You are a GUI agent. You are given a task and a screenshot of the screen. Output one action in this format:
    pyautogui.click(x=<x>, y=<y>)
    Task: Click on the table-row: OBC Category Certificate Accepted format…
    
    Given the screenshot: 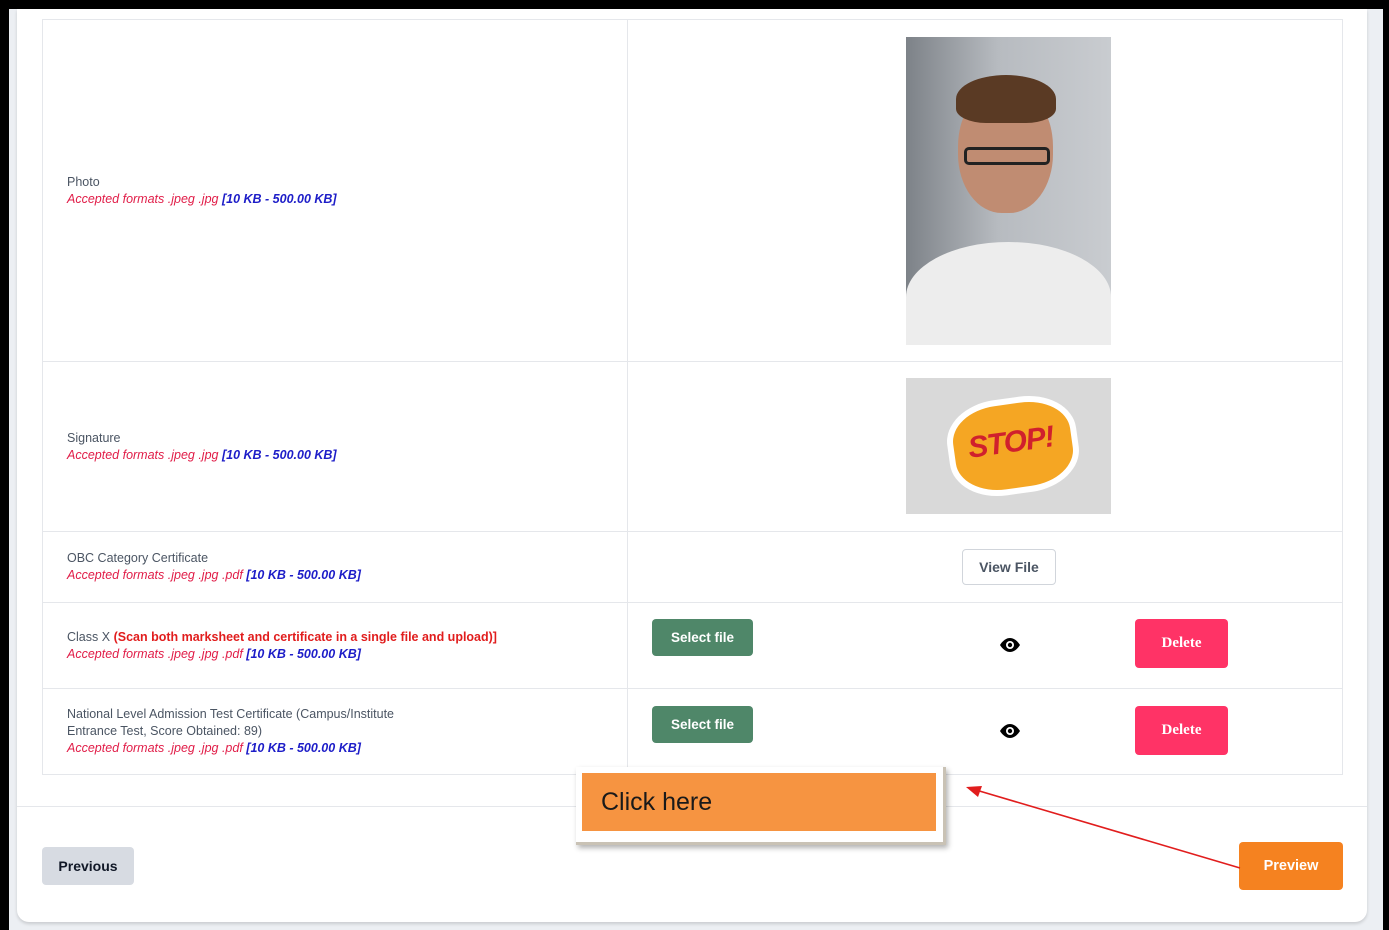 What is the action you would take?
    pyautogui.click(x=692, y=567)
    